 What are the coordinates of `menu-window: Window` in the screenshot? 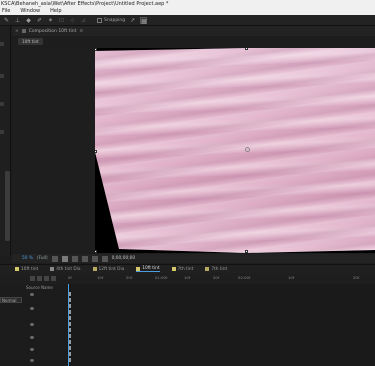 It's located at (30, 11).